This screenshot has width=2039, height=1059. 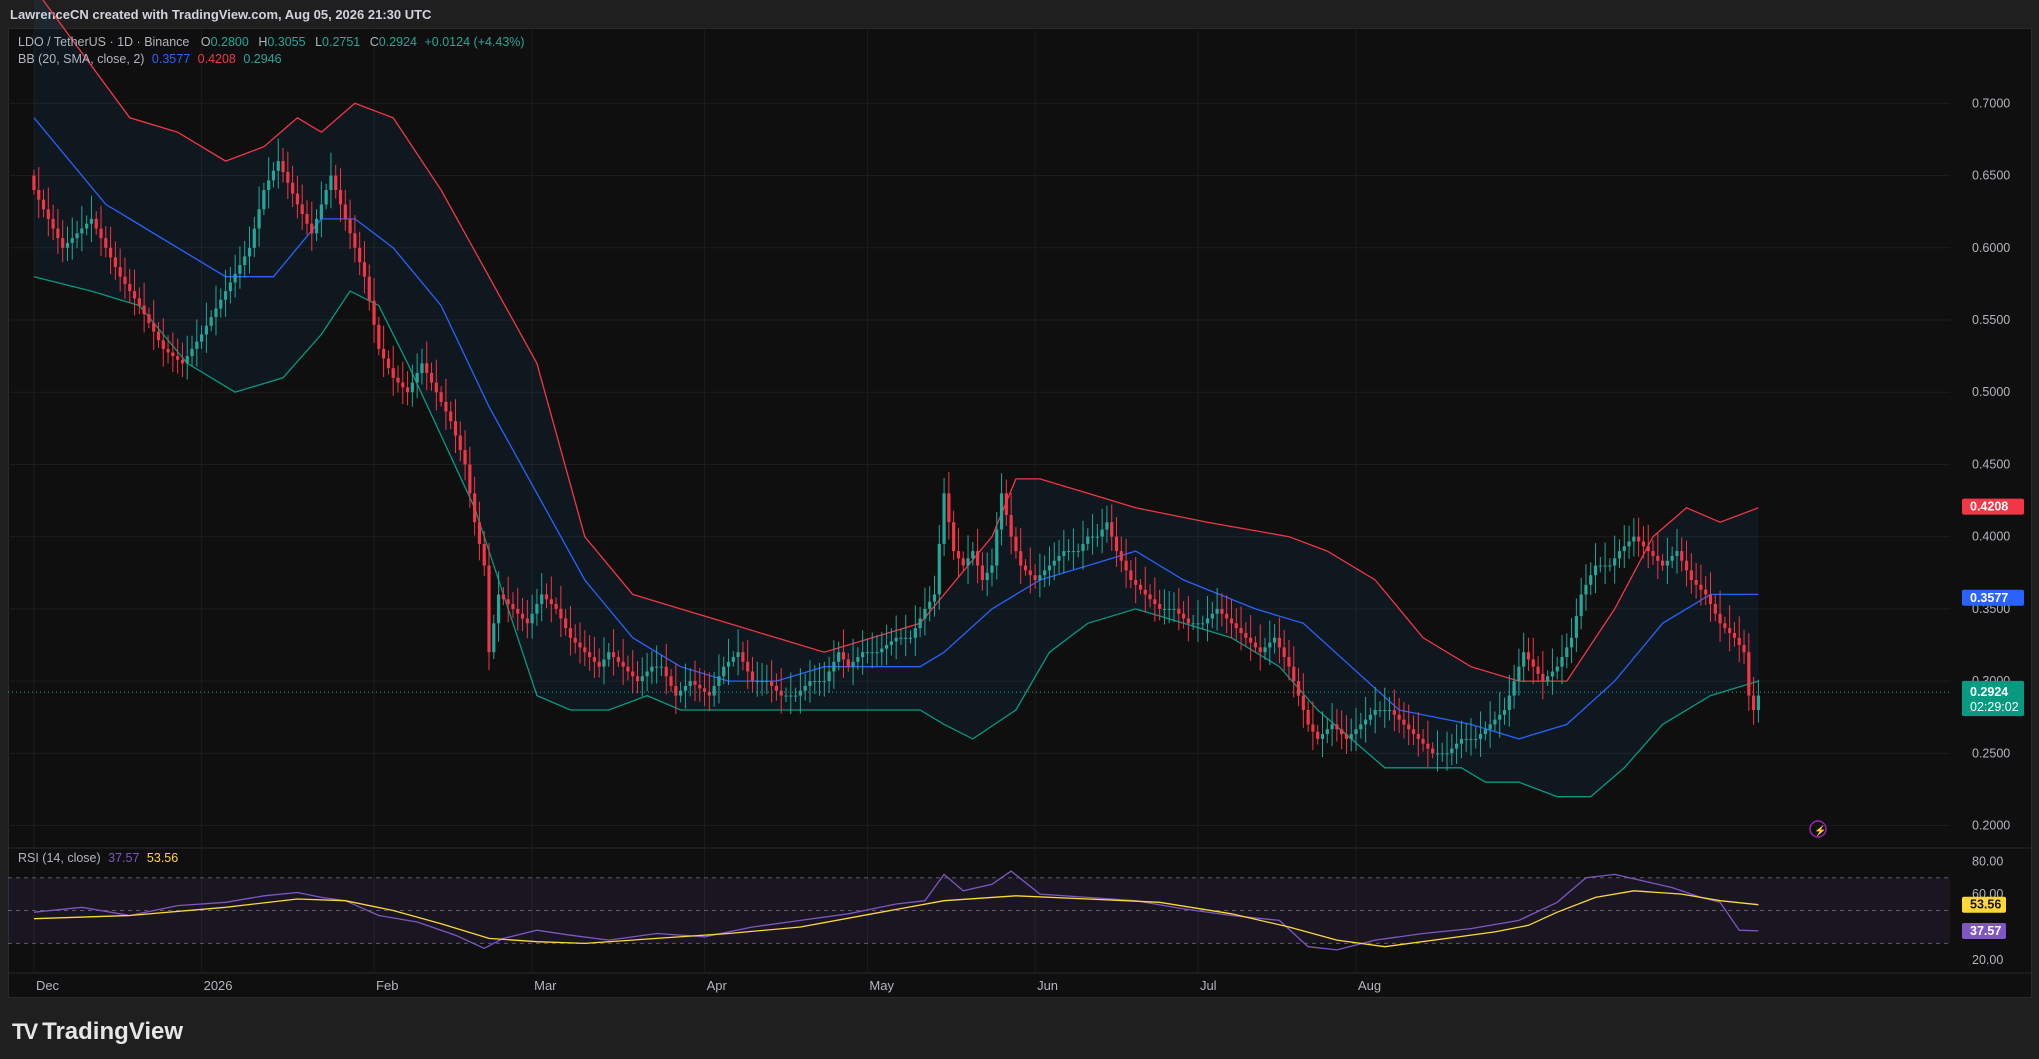 I want to click on price-tick-label: 0.5500, so click(x=1991, y=320).